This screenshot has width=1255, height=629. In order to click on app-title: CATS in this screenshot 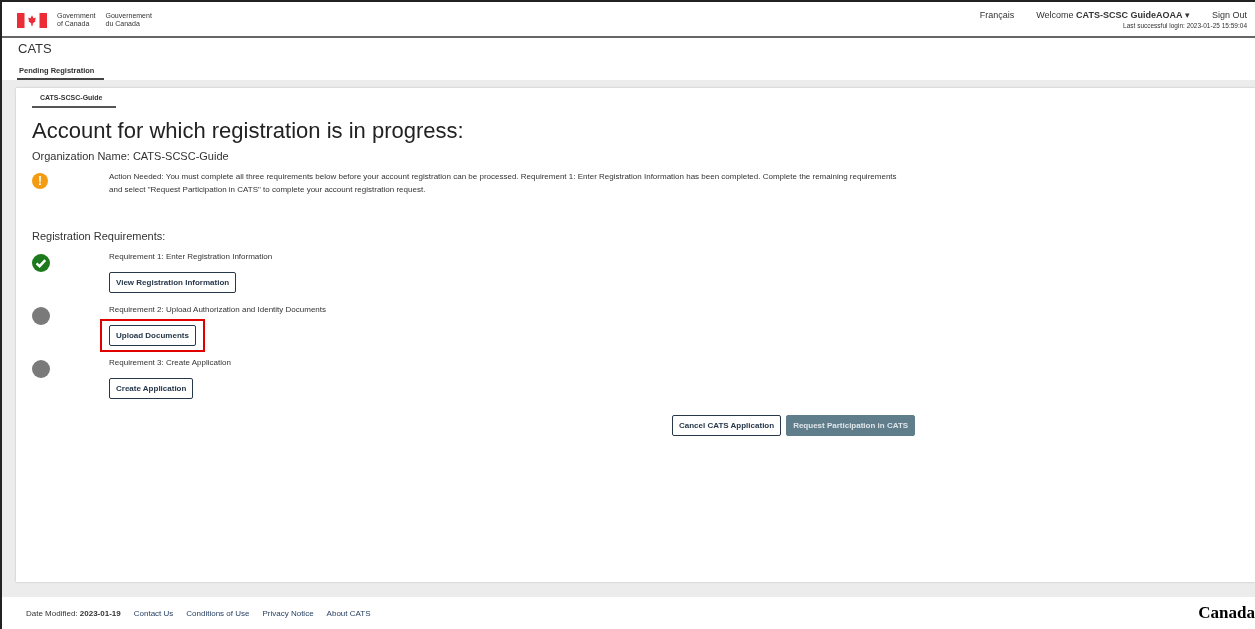, I will do `click(35, 48)`.